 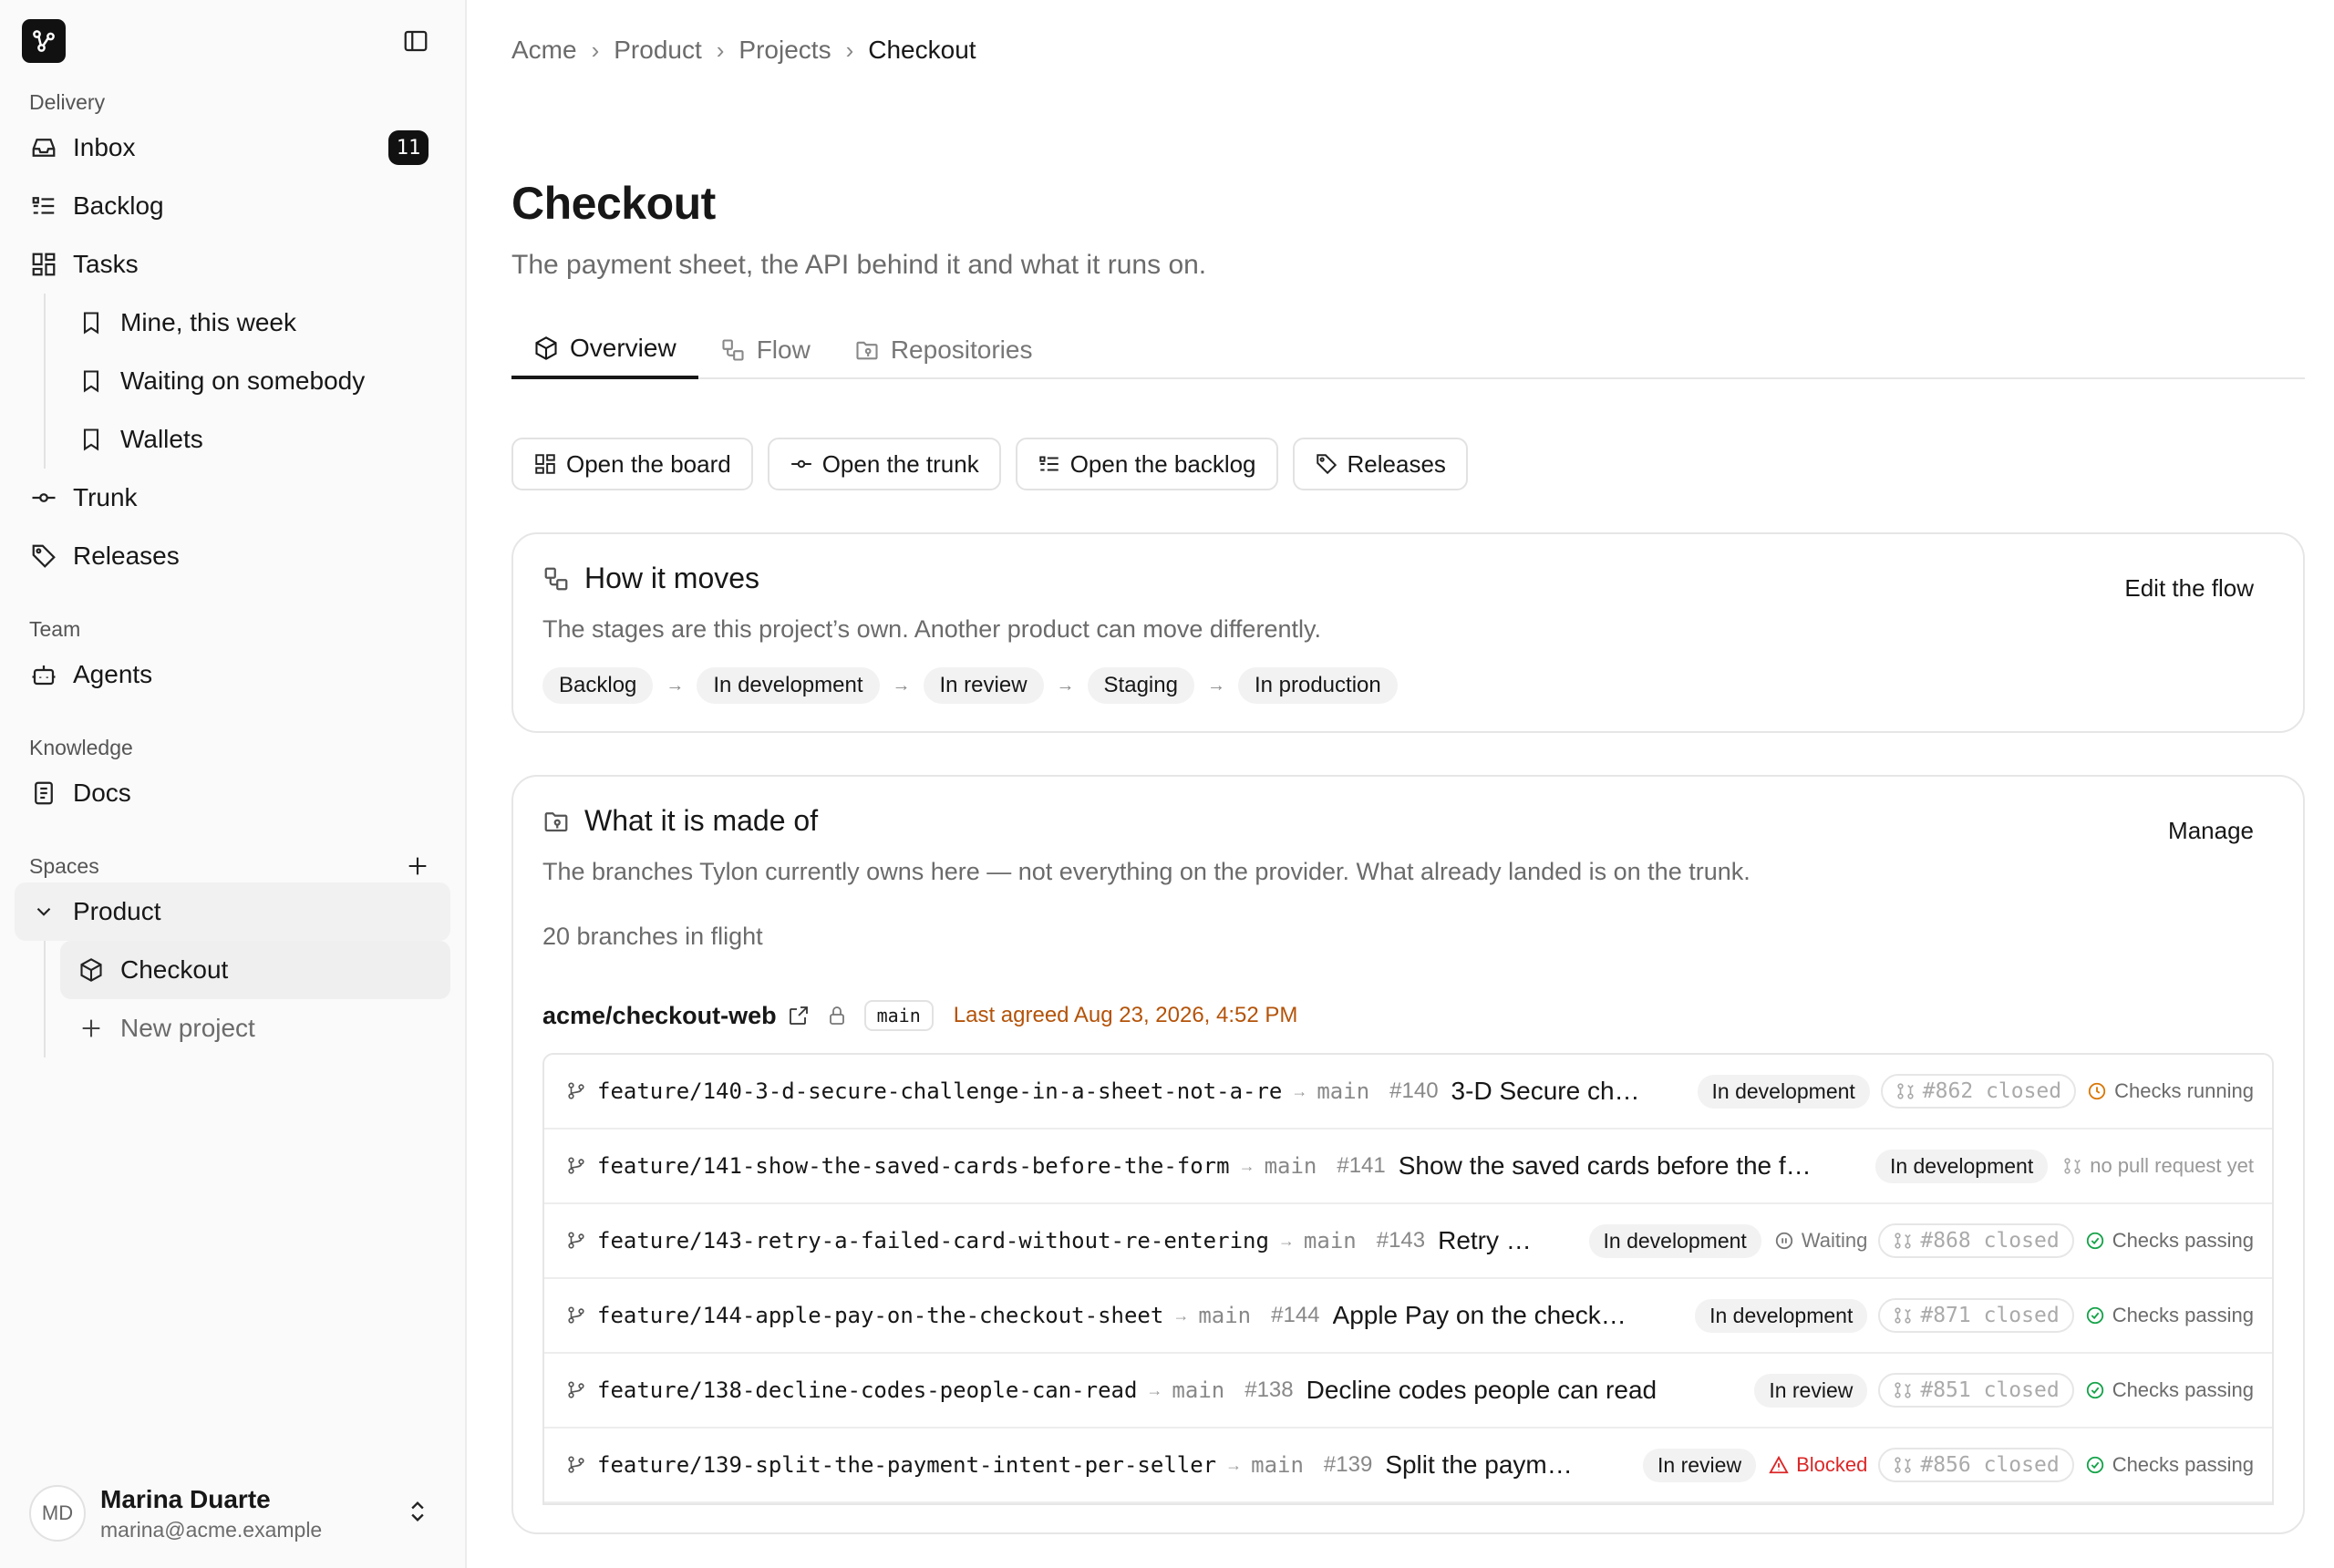 I want to click on pull-request-badge: #871 closed, so click(x=1976, y=1315).